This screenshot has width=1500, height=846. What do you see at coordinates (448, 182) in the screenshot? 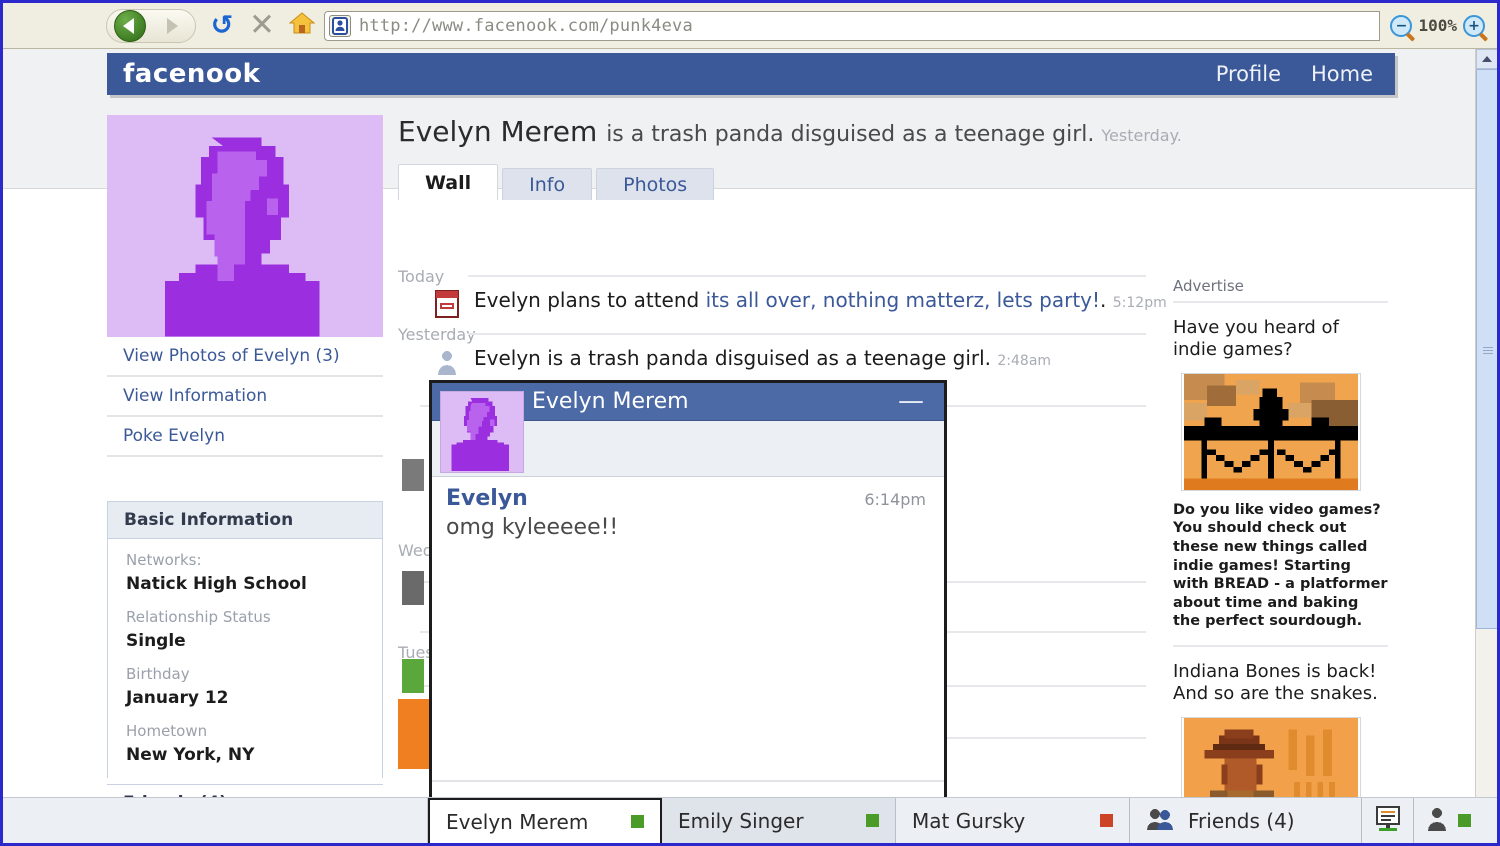
I see `tab-wall: Wall` at bounding box center [448, 182].